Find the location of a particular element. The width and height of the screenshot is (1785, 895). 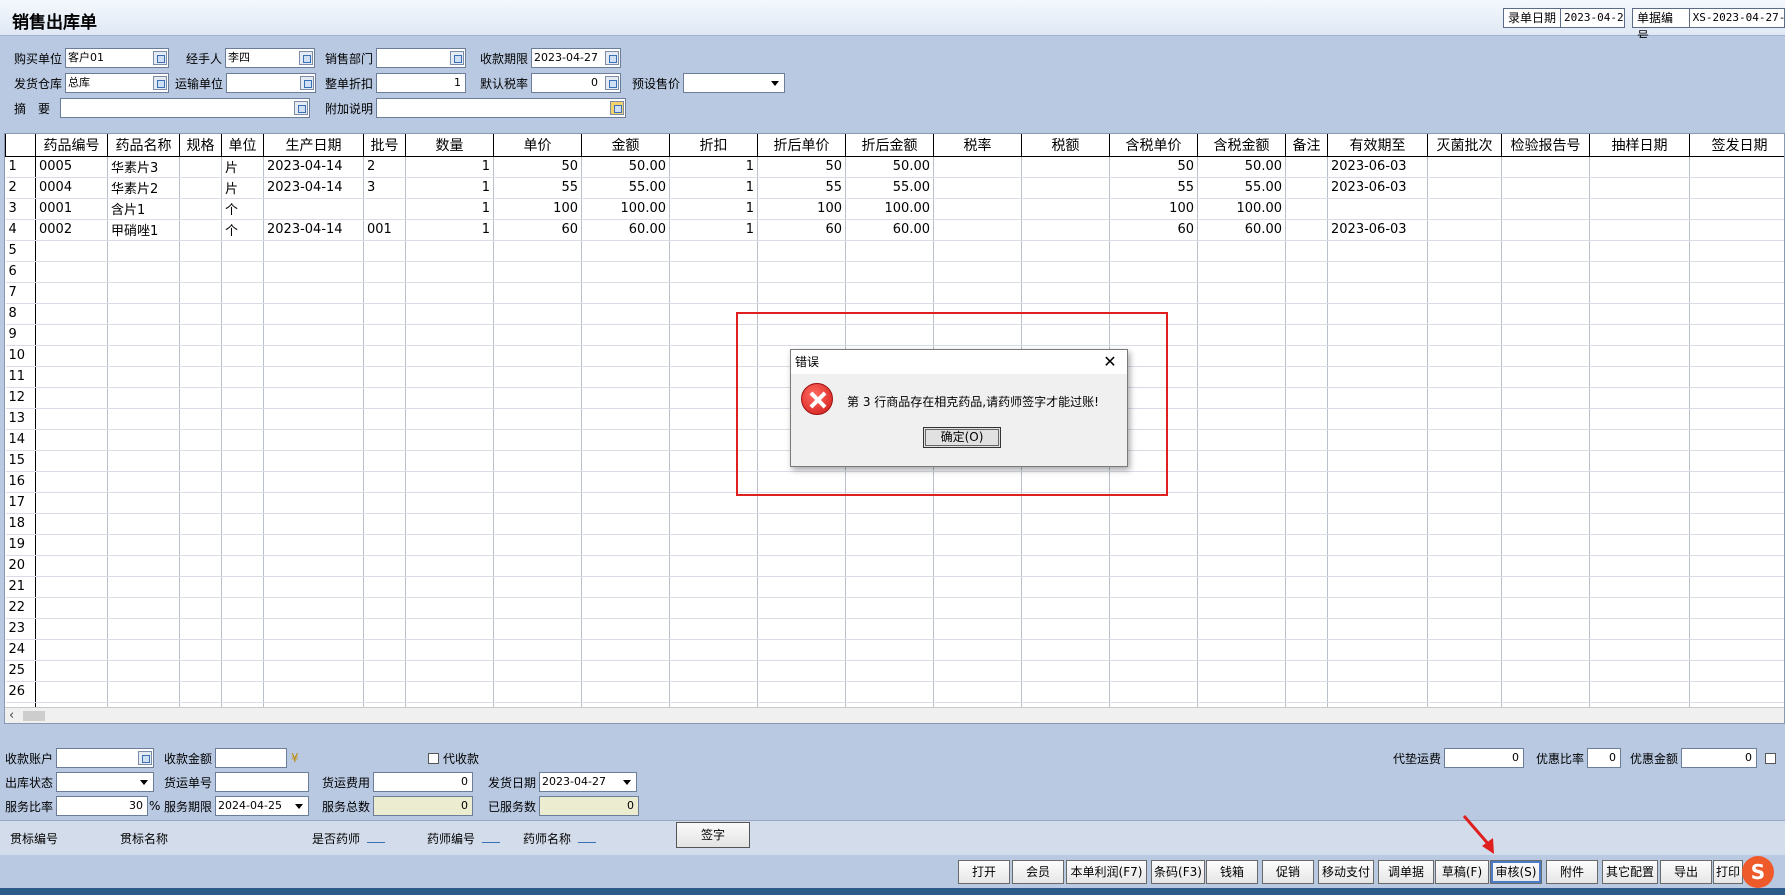

ship-date-select: 2023-04-27 is located at coordinates (588, 782).